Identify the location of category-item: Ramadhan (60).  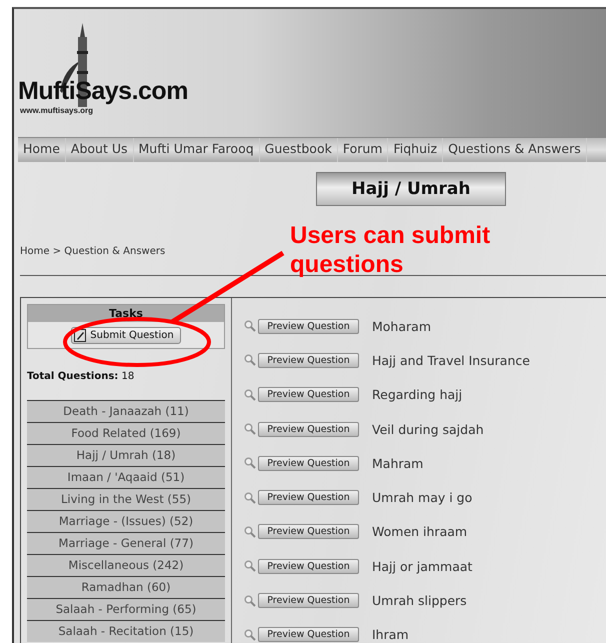
(126, 587).